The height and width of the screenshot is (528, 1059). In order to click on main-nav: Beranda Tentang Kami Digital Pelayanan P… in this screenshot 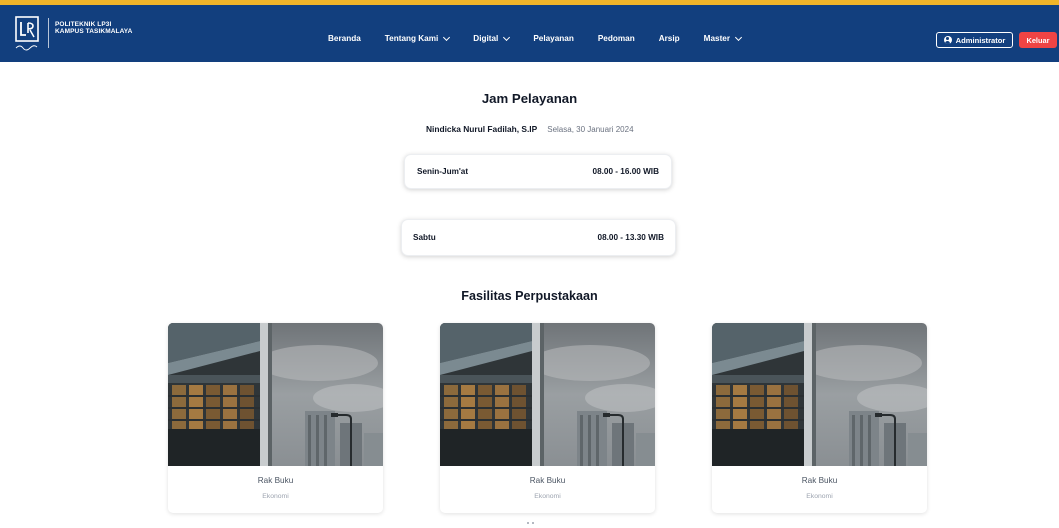, I will do `click(535, 38)`.